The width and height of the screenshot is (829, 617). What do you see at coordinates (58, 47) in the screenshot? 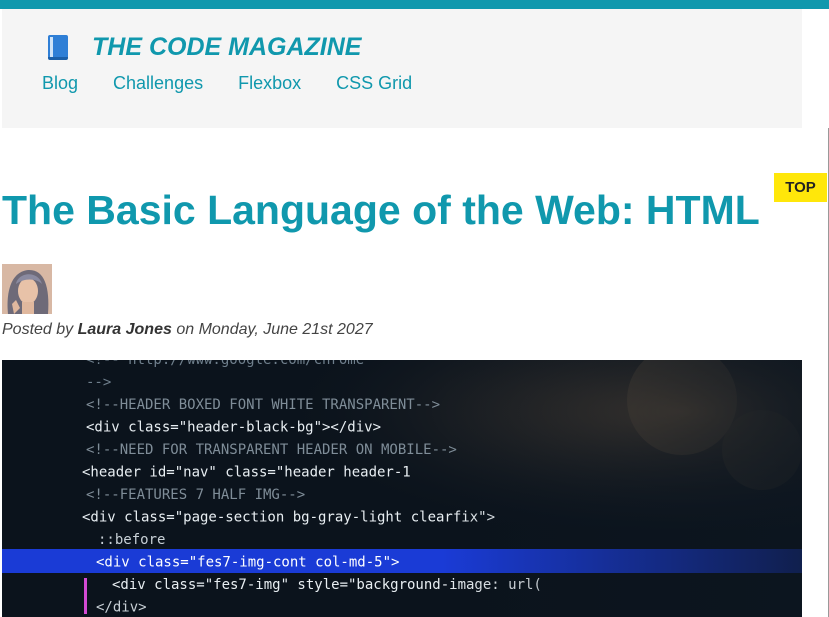
I see `blue-book-icon` at bounding box center [58, 47].